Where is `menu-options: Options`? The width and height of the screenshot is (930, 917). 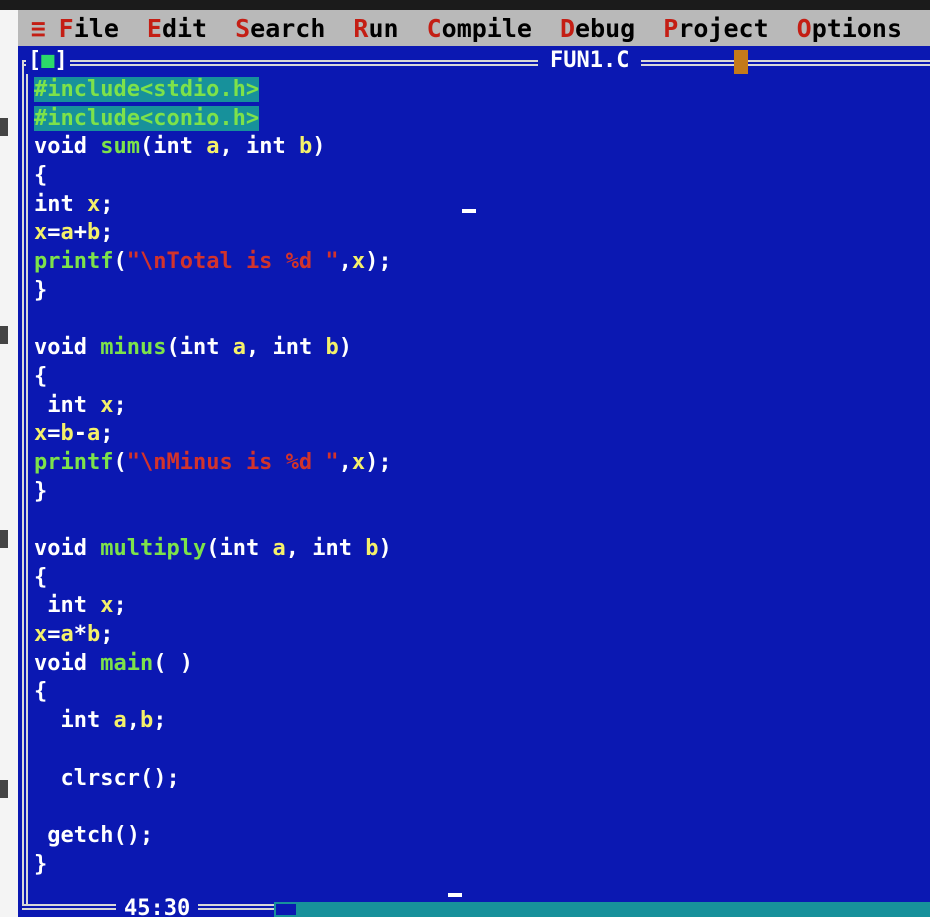 menu-options: Options is located at coordinates (849, 28).